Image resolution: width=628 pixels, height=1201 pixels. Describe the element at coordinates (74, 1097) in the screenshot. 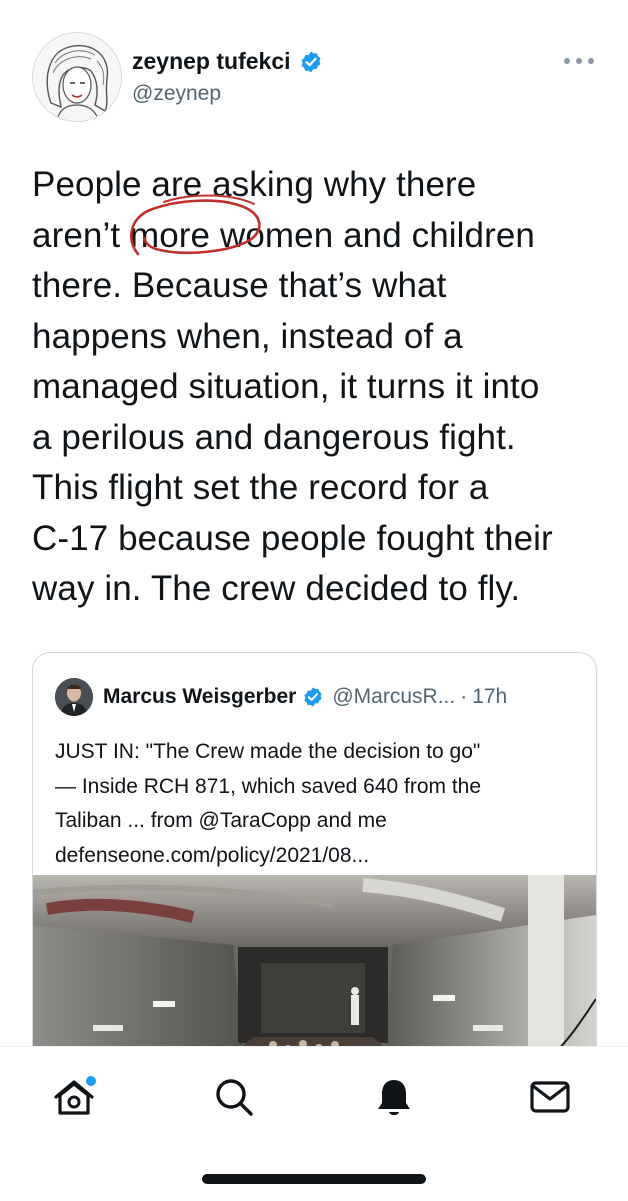

I see `home-icon` at that location.